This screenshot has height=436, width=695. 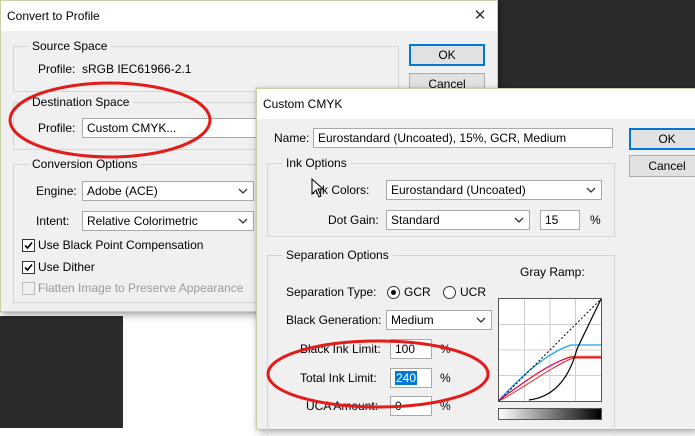 What do you see at coordinates (415, 220) in the screenshot?
I see `dot-gain-mode: Standard` at bounding box center [415, 220].